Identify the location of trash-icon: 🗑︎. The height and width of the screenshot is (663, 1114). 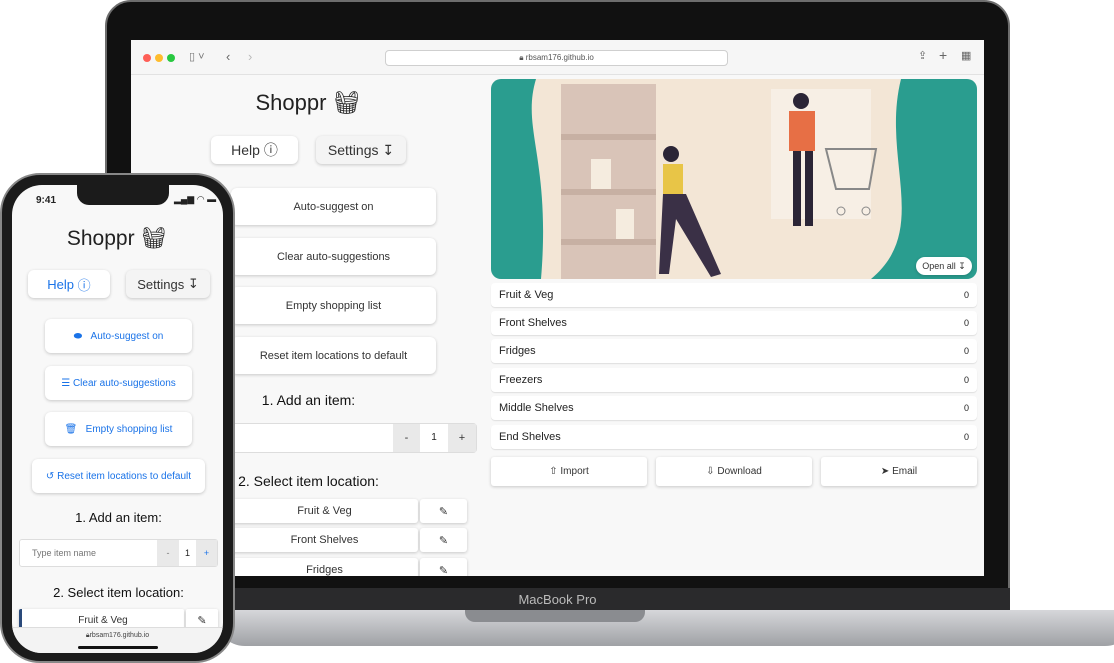
(71, 429).